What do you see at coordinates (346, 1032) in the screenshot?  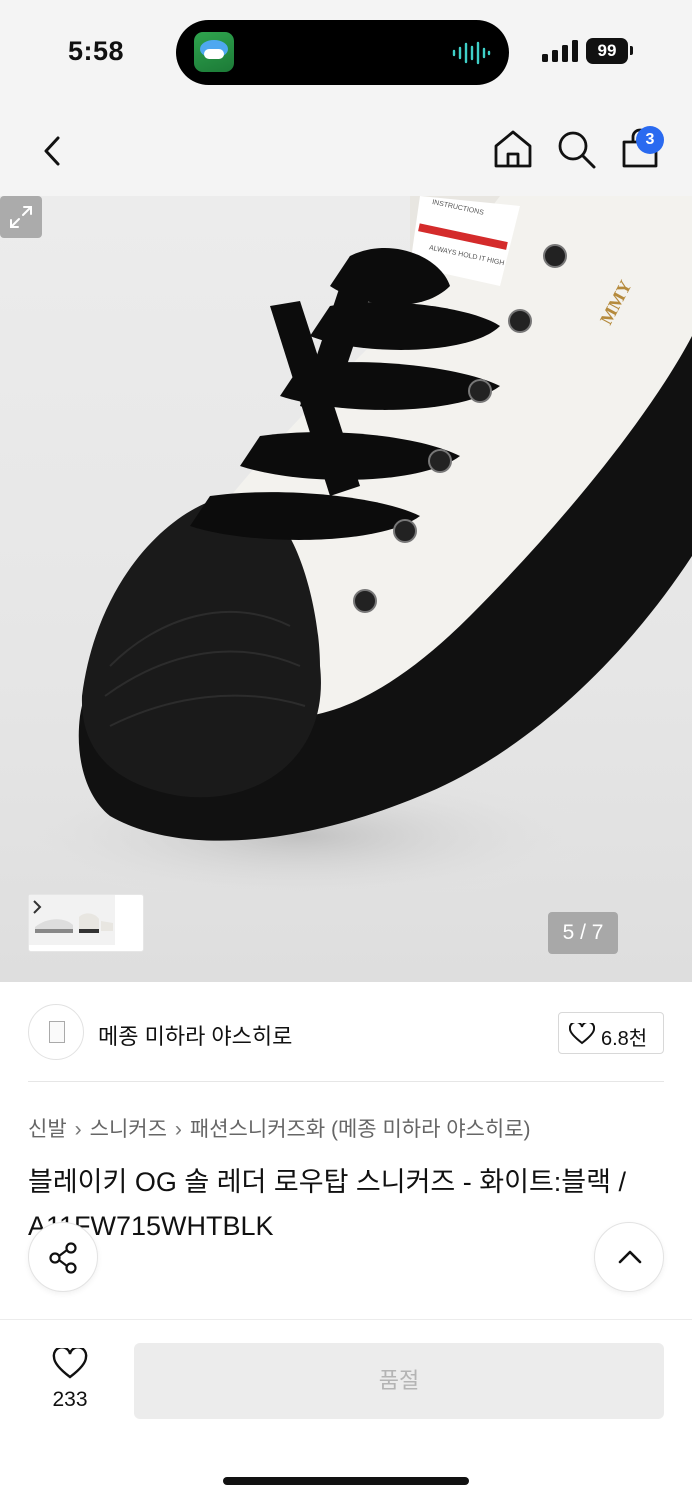 I see `brand-row: 메종 미하라 야스히로 6.8천` at bounding box center [346, 1032].